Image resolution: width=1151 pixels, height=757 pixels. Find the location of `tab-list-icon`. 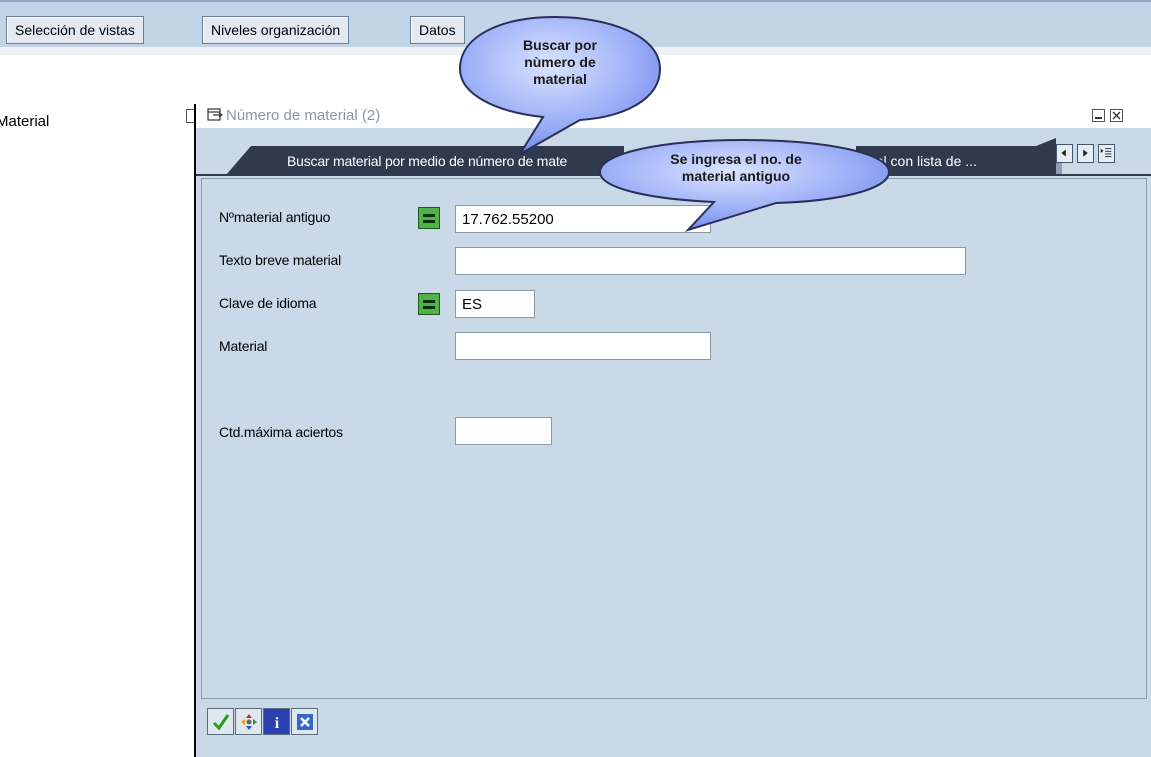

tab-list-icon is located at coordinates (1106, 153).